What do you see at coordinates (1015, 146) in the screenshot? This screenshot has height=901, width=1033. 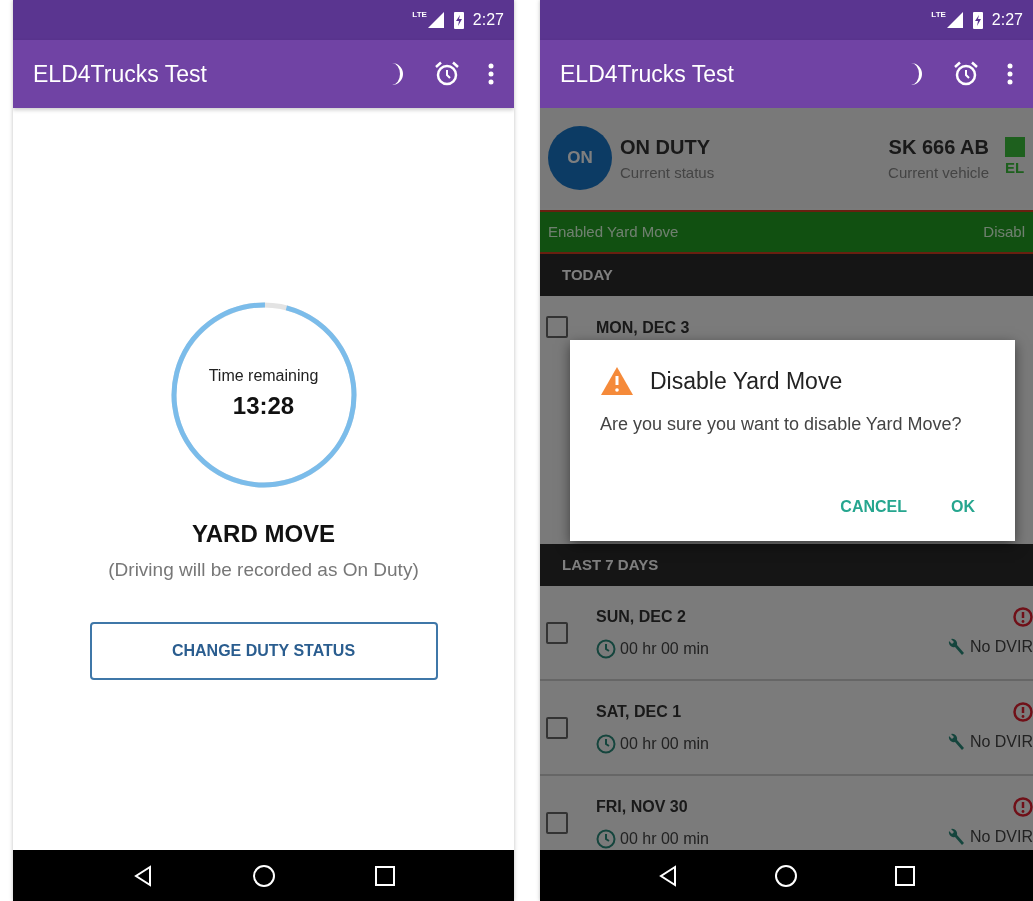 I see `eld-status-icon` at bounding box center [1015, 146].